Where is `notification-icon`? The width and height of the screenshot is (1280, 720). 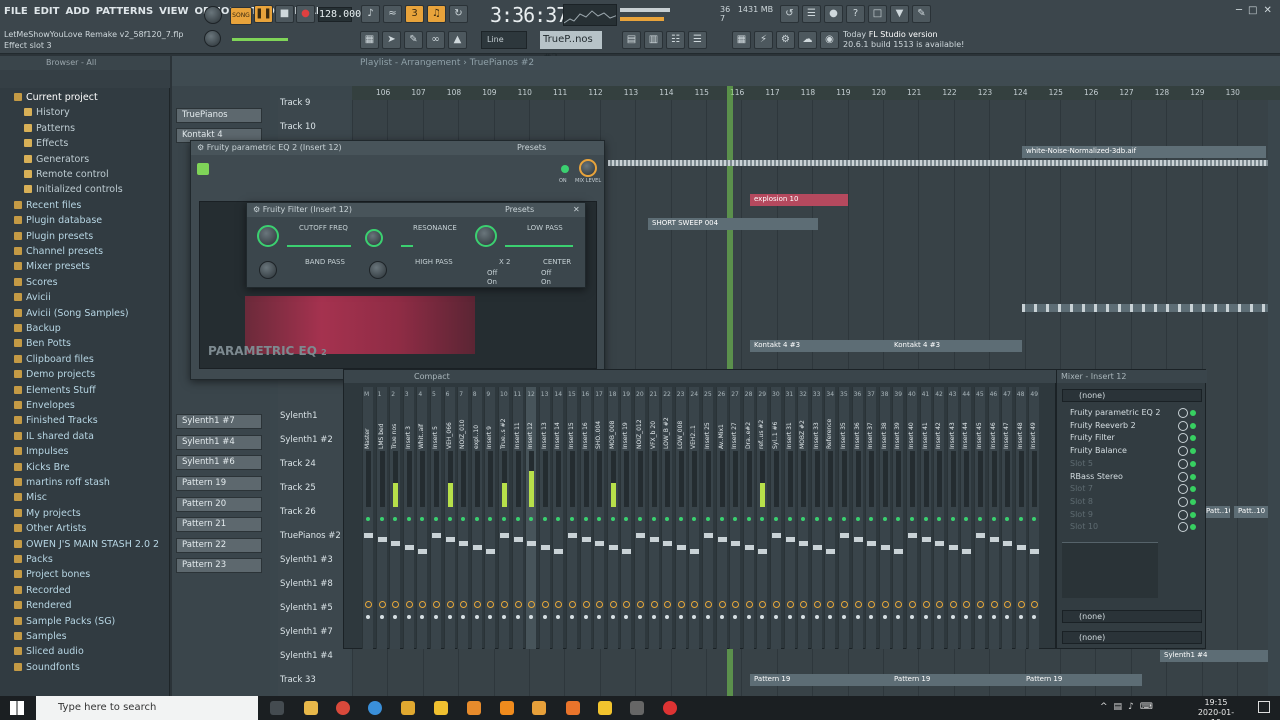
notification-icon is located at coordinates (1264, 707).